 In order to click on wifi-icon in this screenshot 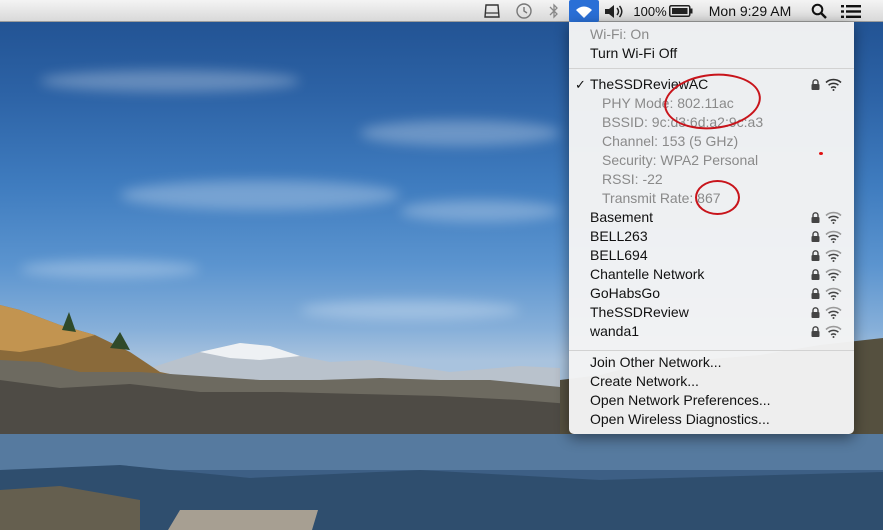, I will do `click(584, 11)`.